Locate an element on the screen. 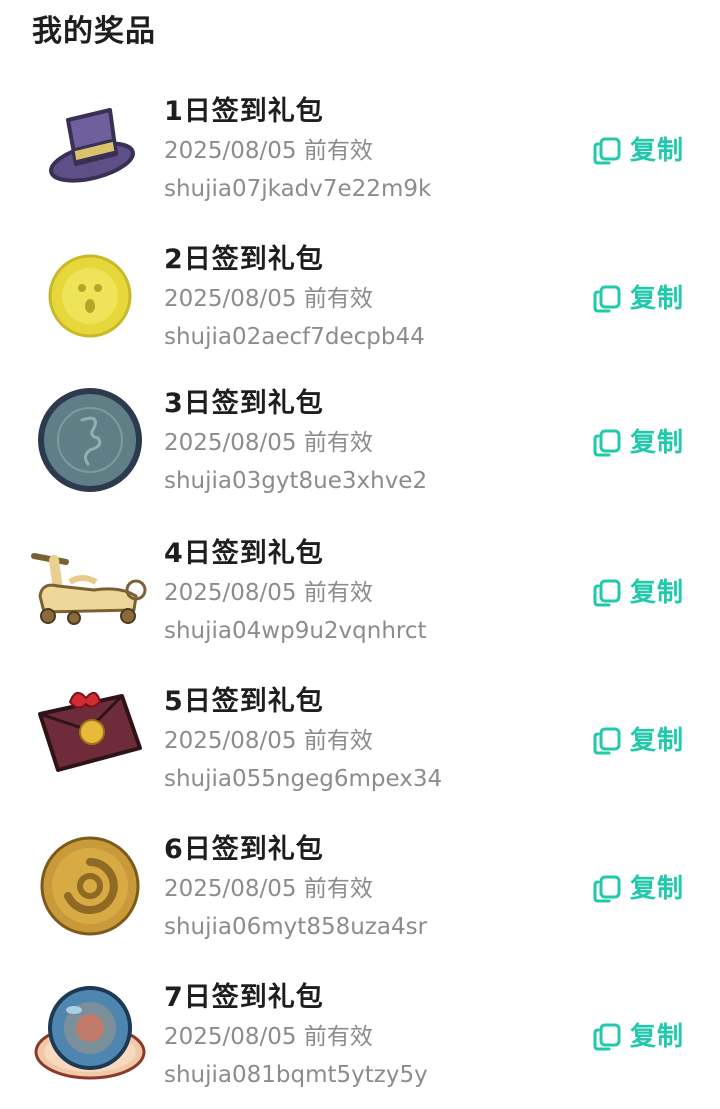 Image resolution: width=720 pixels, height=1109 pixels. prize-name: 7日签到礼包 is located at coordinates (244, 997).